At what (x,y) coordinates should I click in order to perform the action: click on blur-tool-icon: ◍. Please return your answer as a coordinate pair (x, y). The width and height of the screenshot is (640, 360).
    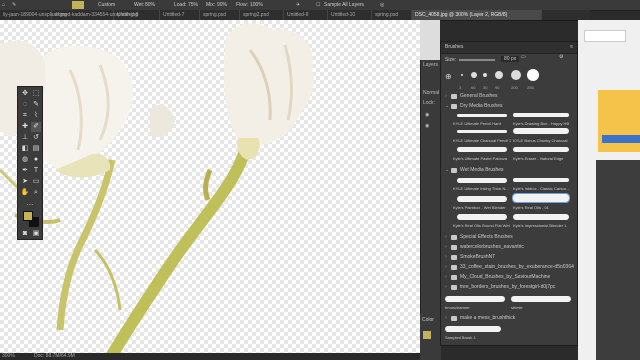
    Looking at the image, I should click on (25, 160).